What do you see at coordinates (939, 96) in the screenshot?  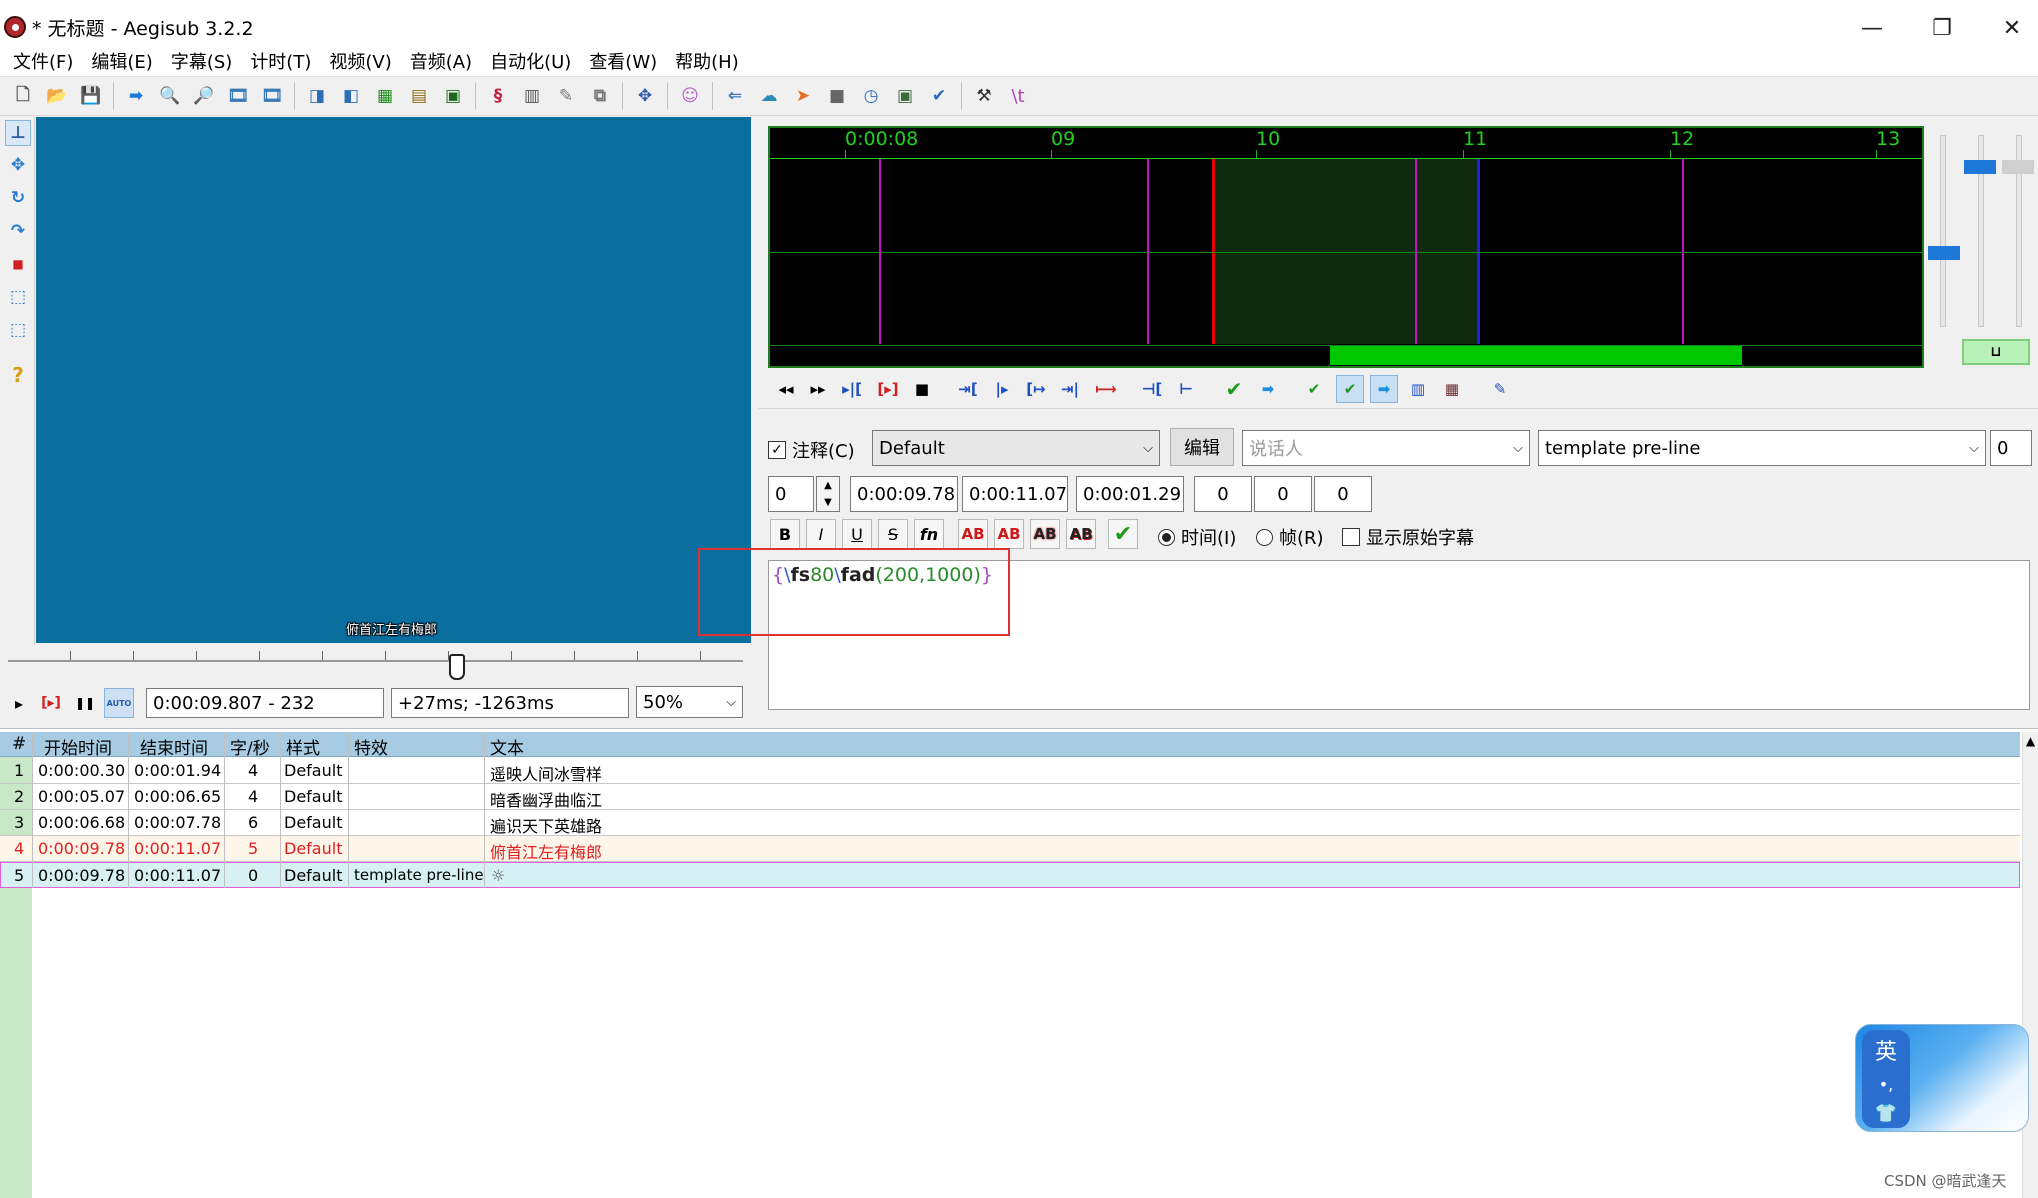 I see `check-icon: ✔` at bounding box center [939, 96].